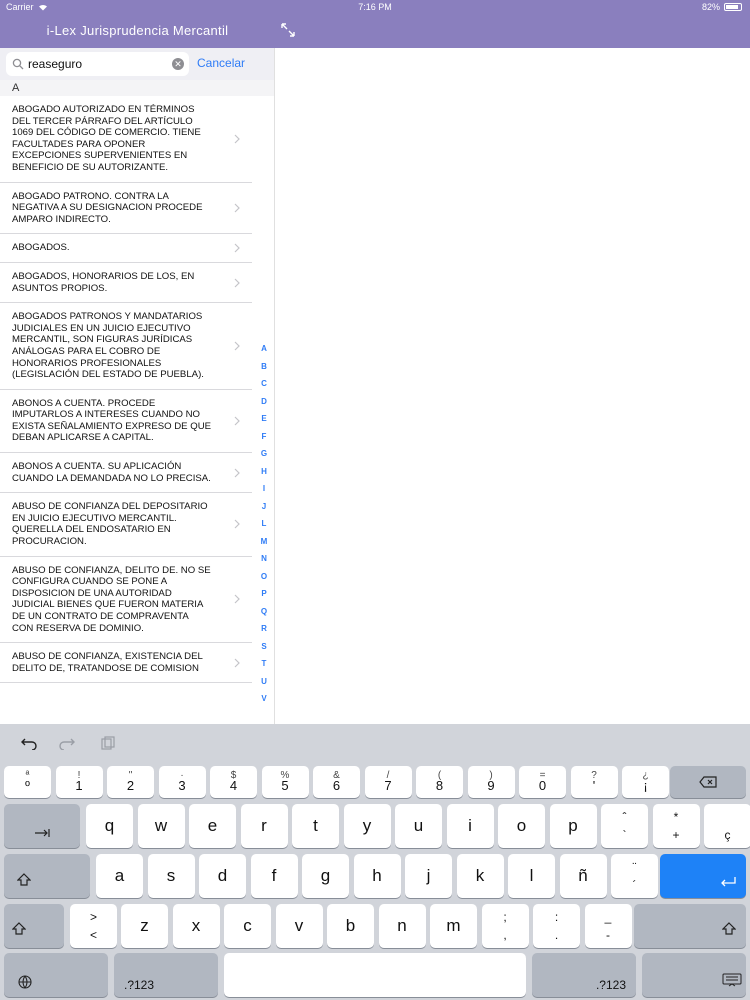 The width and height of the screenshot is (750, 1000). I want to click on key-9: (8, so click(439, 782).